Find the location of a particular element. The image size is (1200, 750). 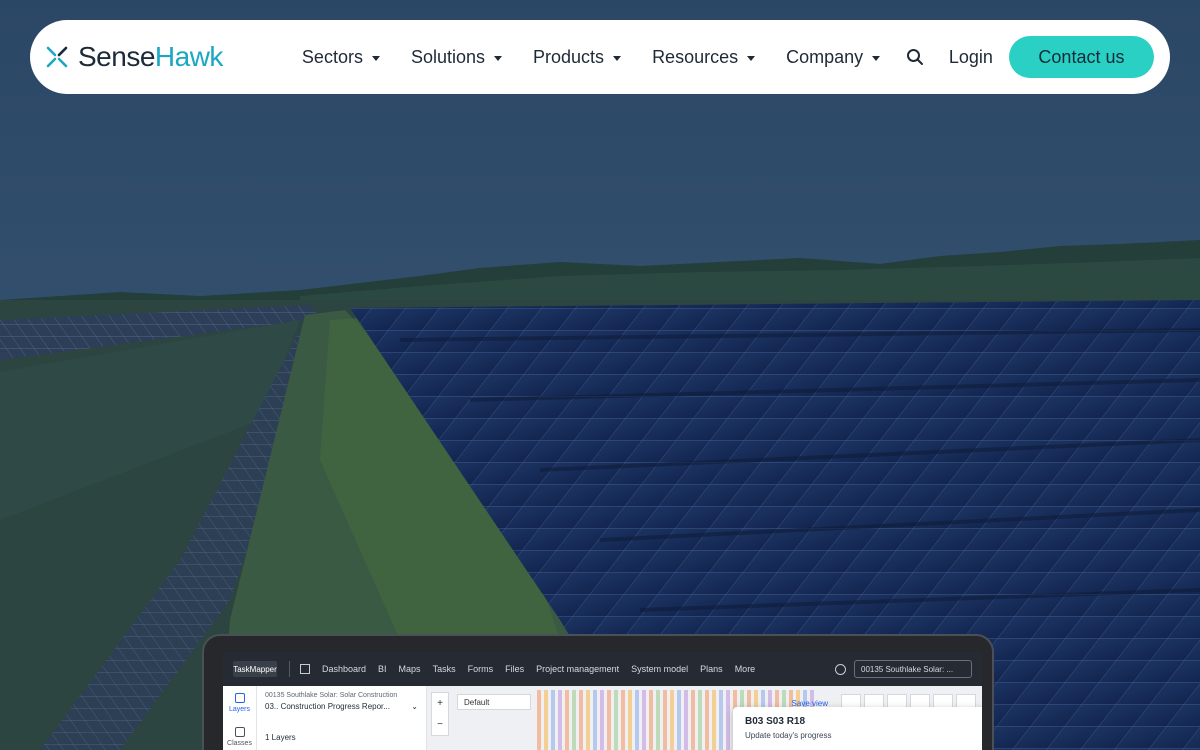

menu-item-solutions: Solutions is located at coordinates (456, 57).